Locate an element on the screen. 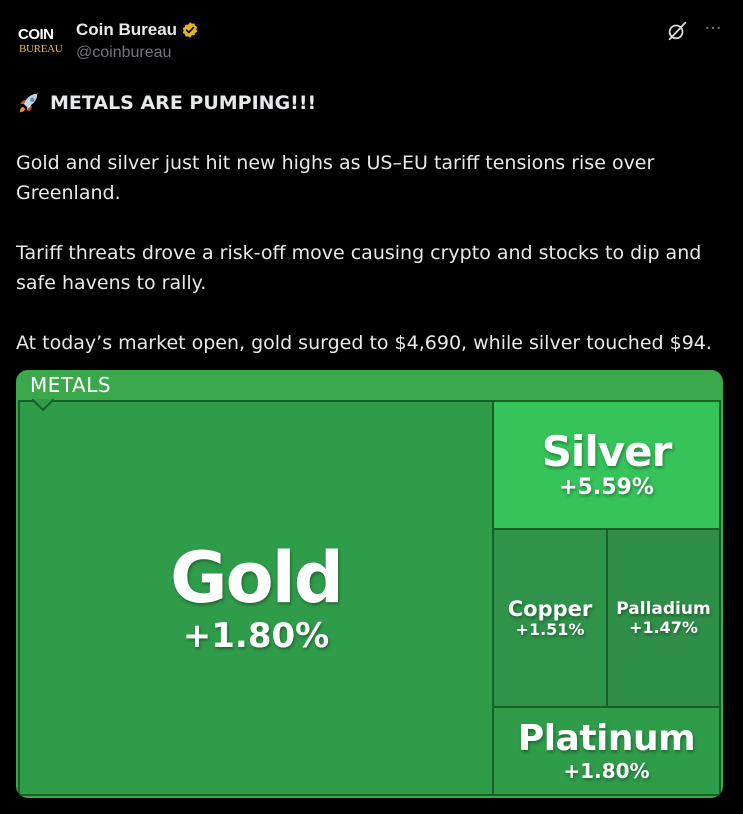 The image size is (743, 814). tile-copper-name: Copper is located at coordinates (550, 608).